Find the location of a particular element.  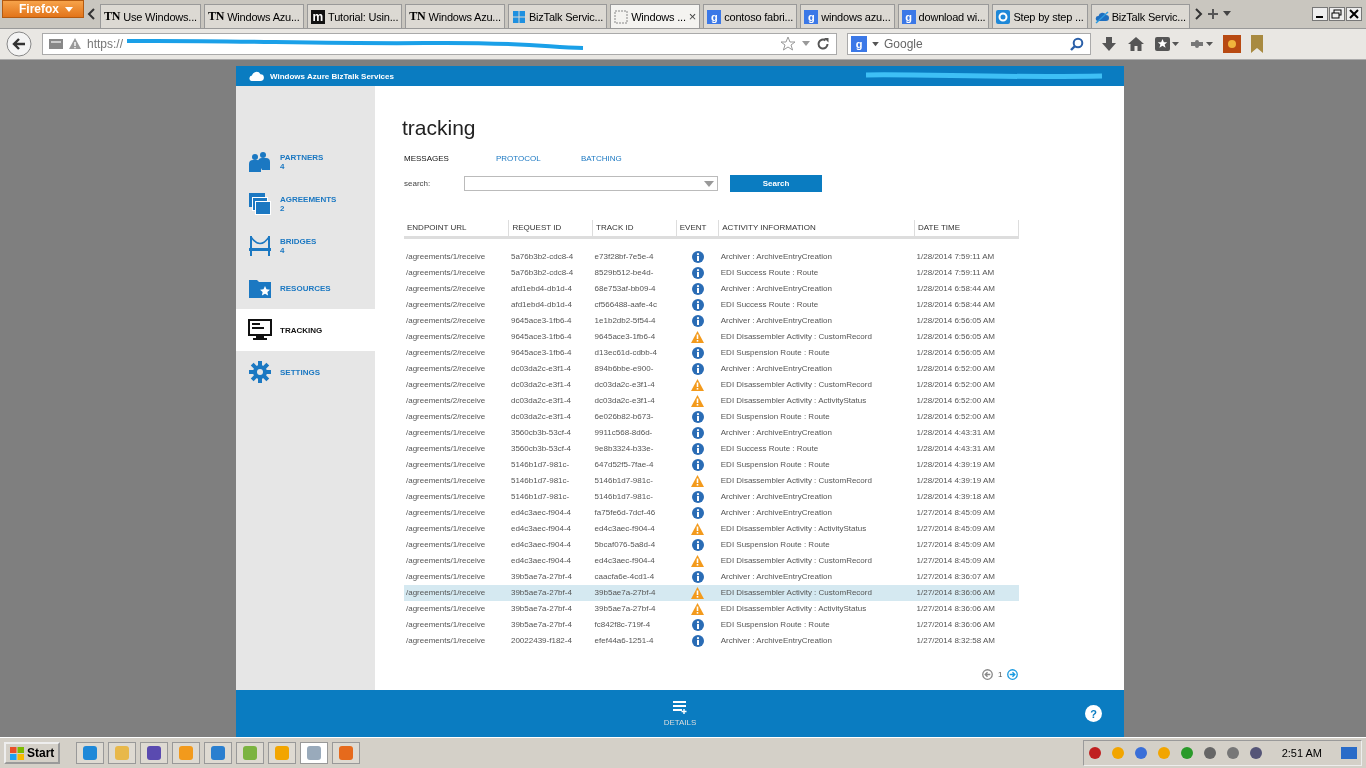

scroll-right-icon is located at coordinates (1197, 14).